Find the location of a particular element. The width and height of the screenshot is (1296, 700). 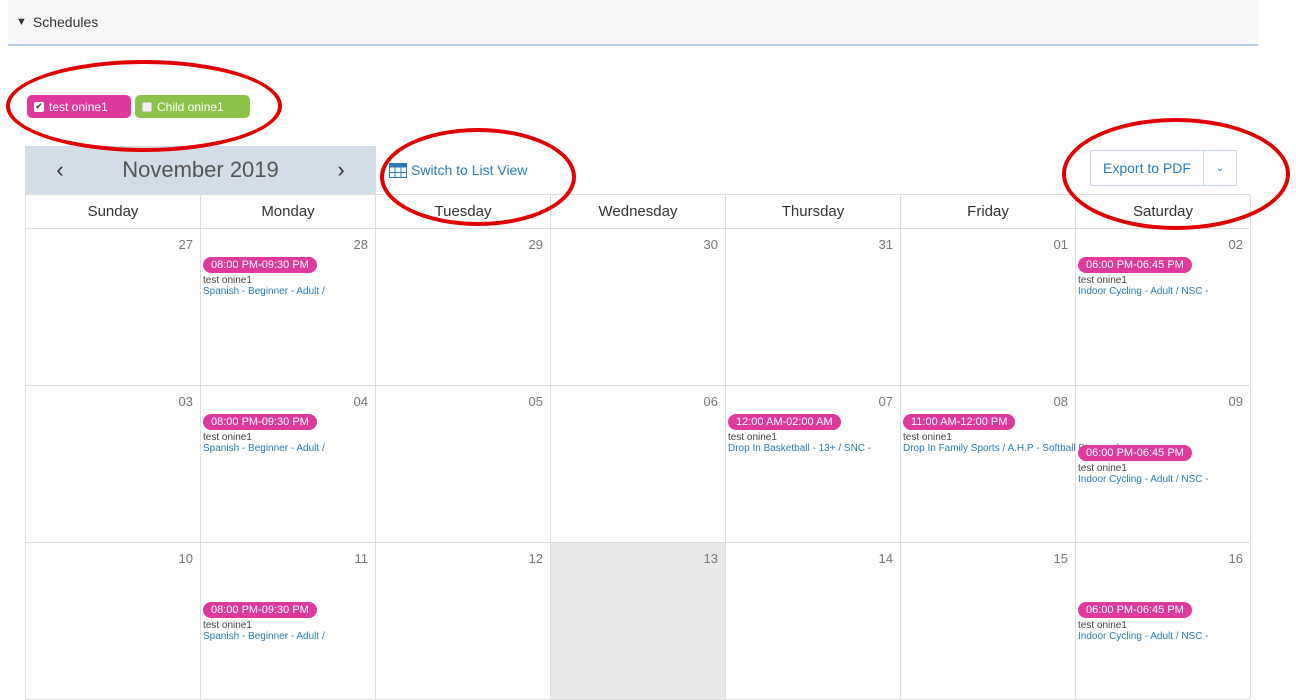

day-cell: 14 is located at coordinates (813, 621).